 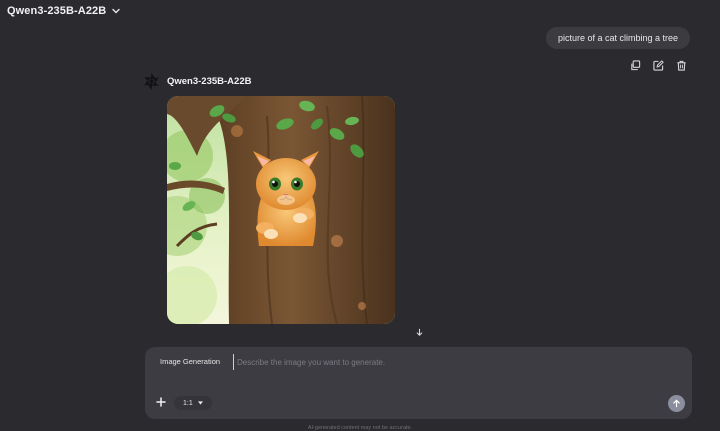 I want to click on copy-icon, so click(x=636, y=65).